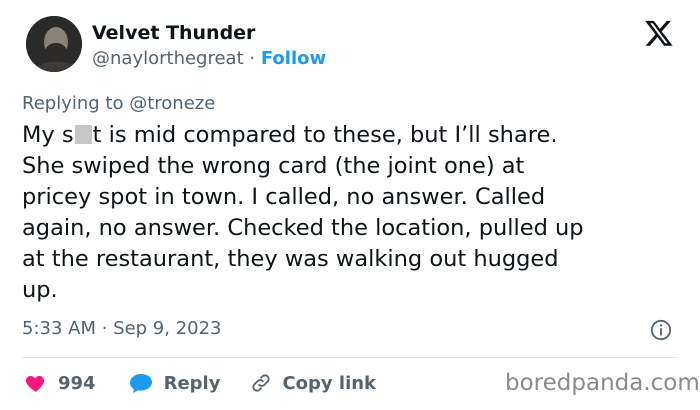 This screenshot has height=410, width=700. Describe the element at coordinates (659, 33) in the screenshot. I see `x-logo-icon` at that location.